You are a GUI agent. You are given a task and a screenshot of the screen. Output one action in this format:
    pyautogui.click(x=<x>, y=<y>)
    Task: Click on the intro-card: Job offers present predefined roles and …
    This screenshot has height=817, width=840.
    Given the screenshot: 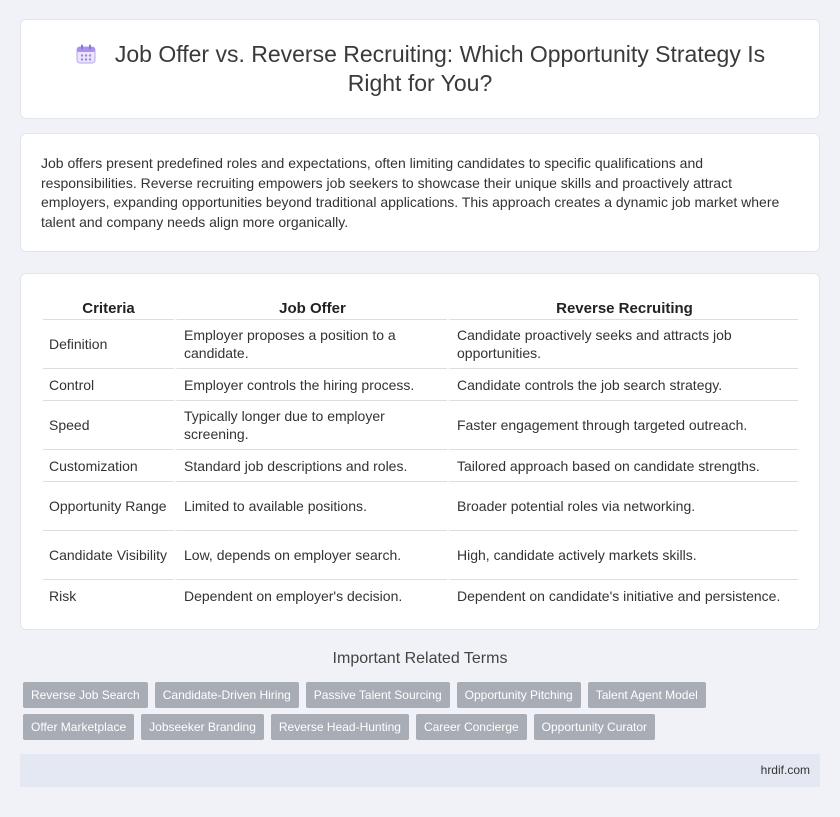 What is the action you would take?
    pyautogui.click(x=420, y=192)
    